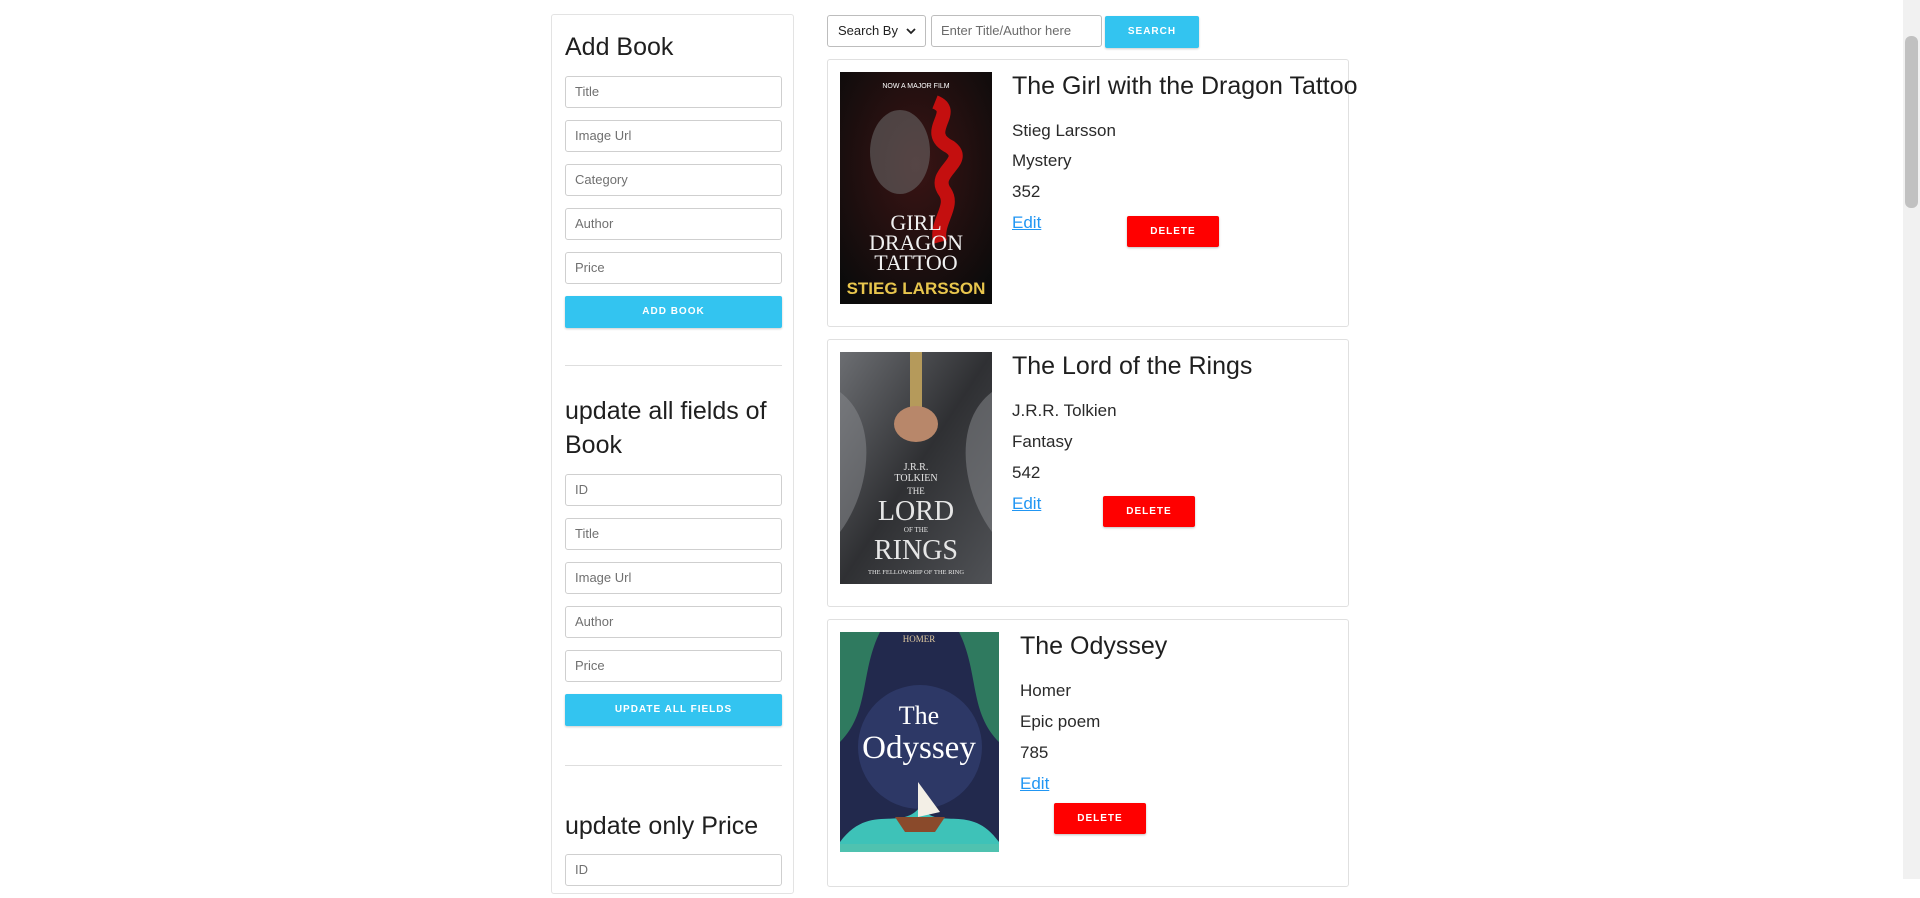 The width and height of the screenshot is (1920, 898). I want to click on search-input: Enter Title/Author here, so click(1016, 31).